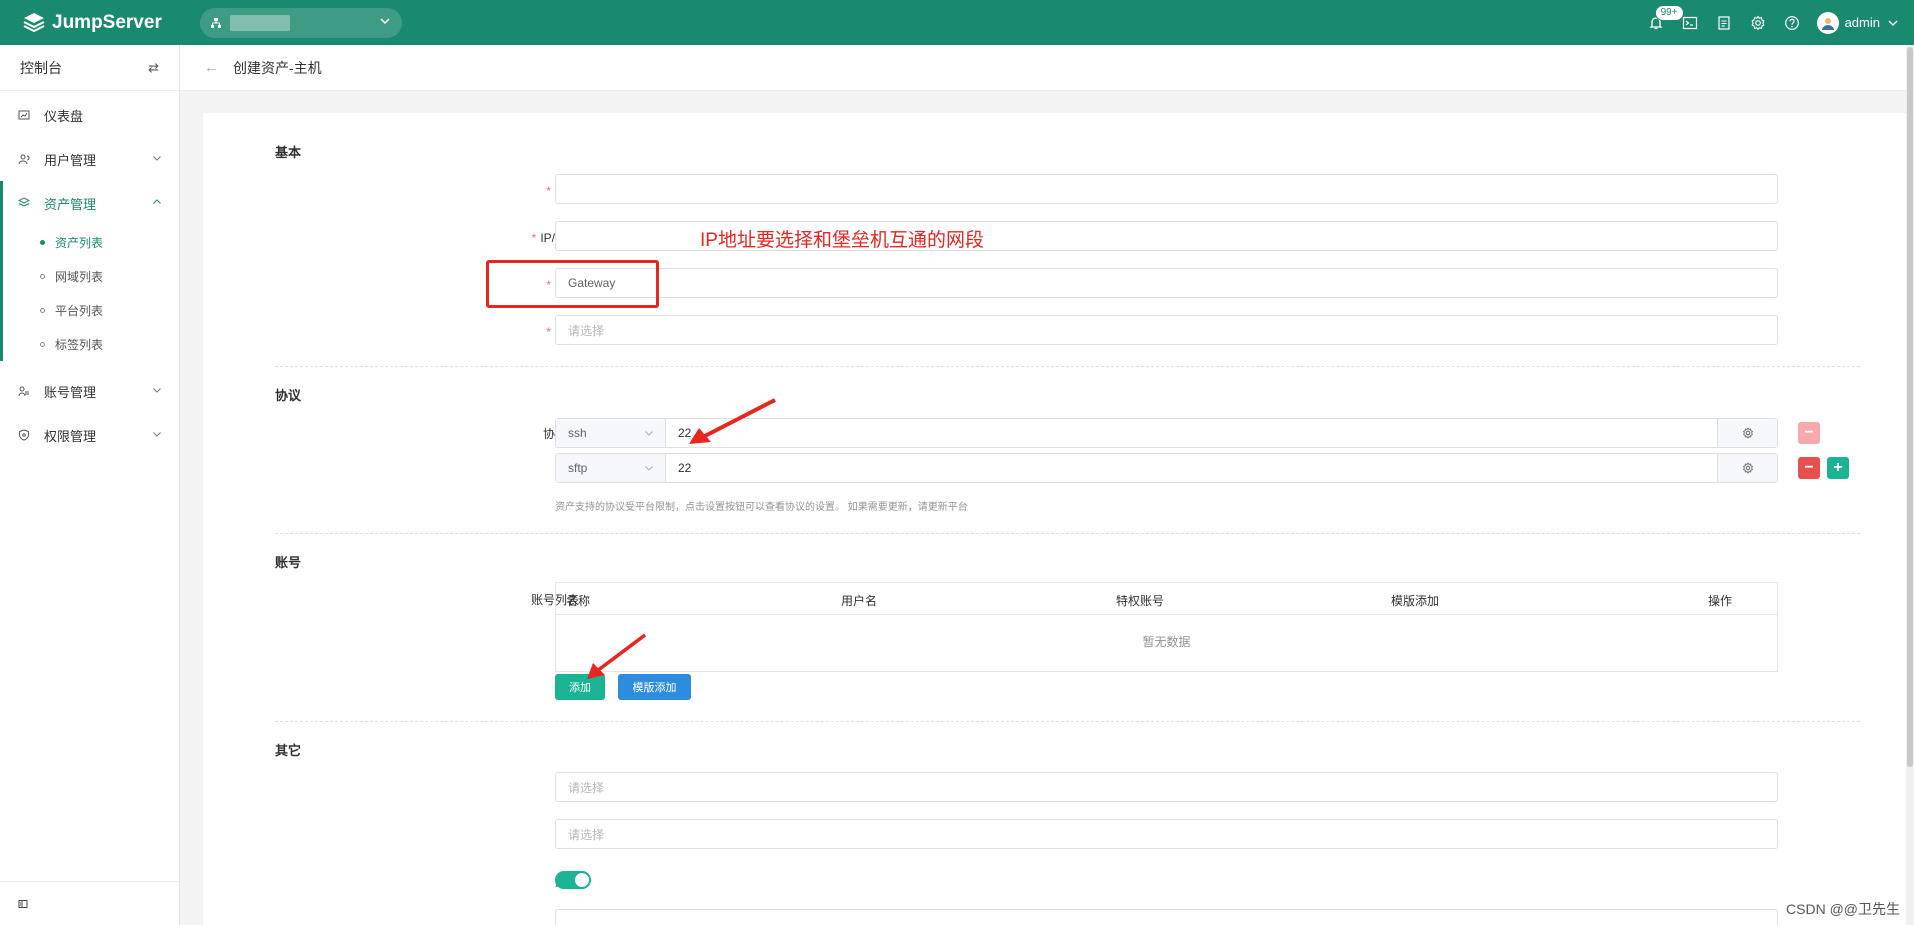  I want to click on remove-protocol-button: −, so click(1809, 468).